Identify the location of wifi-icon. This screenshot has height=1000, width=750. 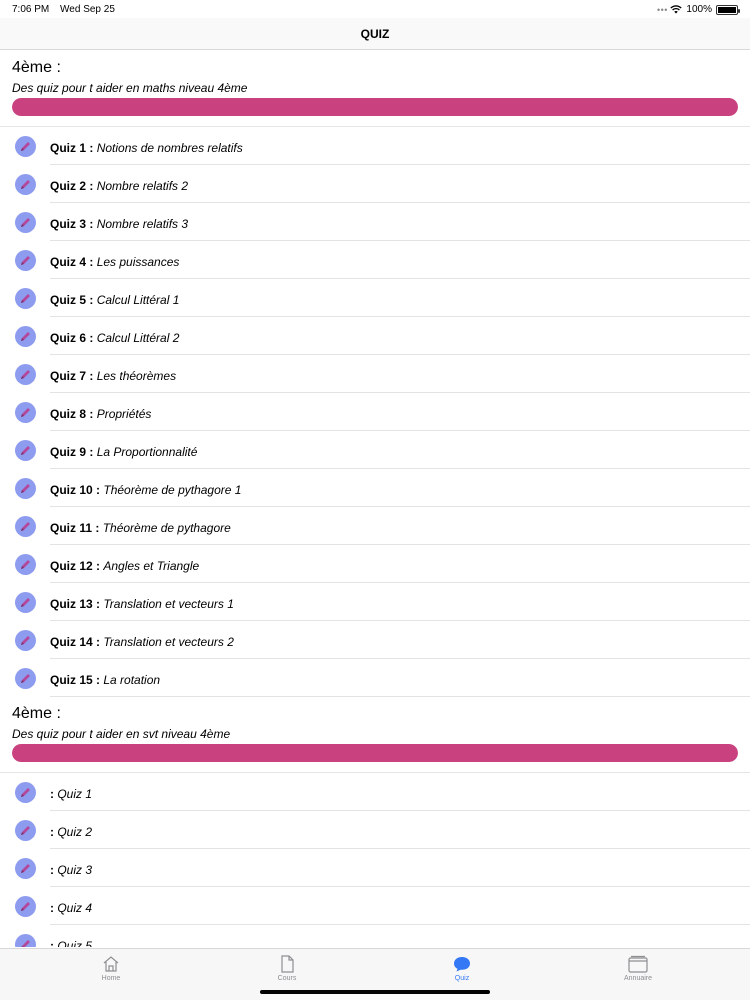
(676, 9).